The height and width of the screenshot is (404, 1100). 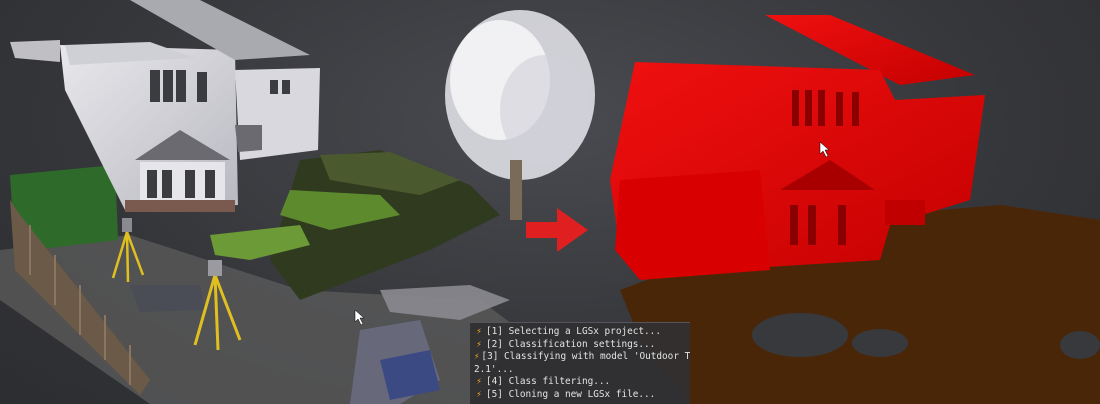 I want to click on shed-roof, so click(x=35, y=51).